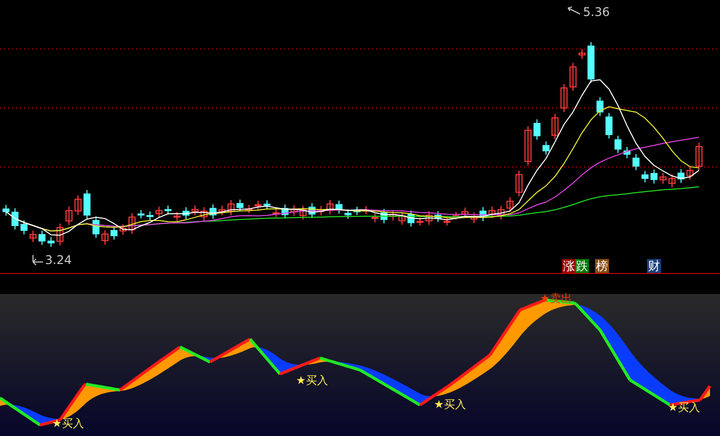 The height and width of the screenshot is (436, 720). I want to click on tag: 榜, so click(602, 266).